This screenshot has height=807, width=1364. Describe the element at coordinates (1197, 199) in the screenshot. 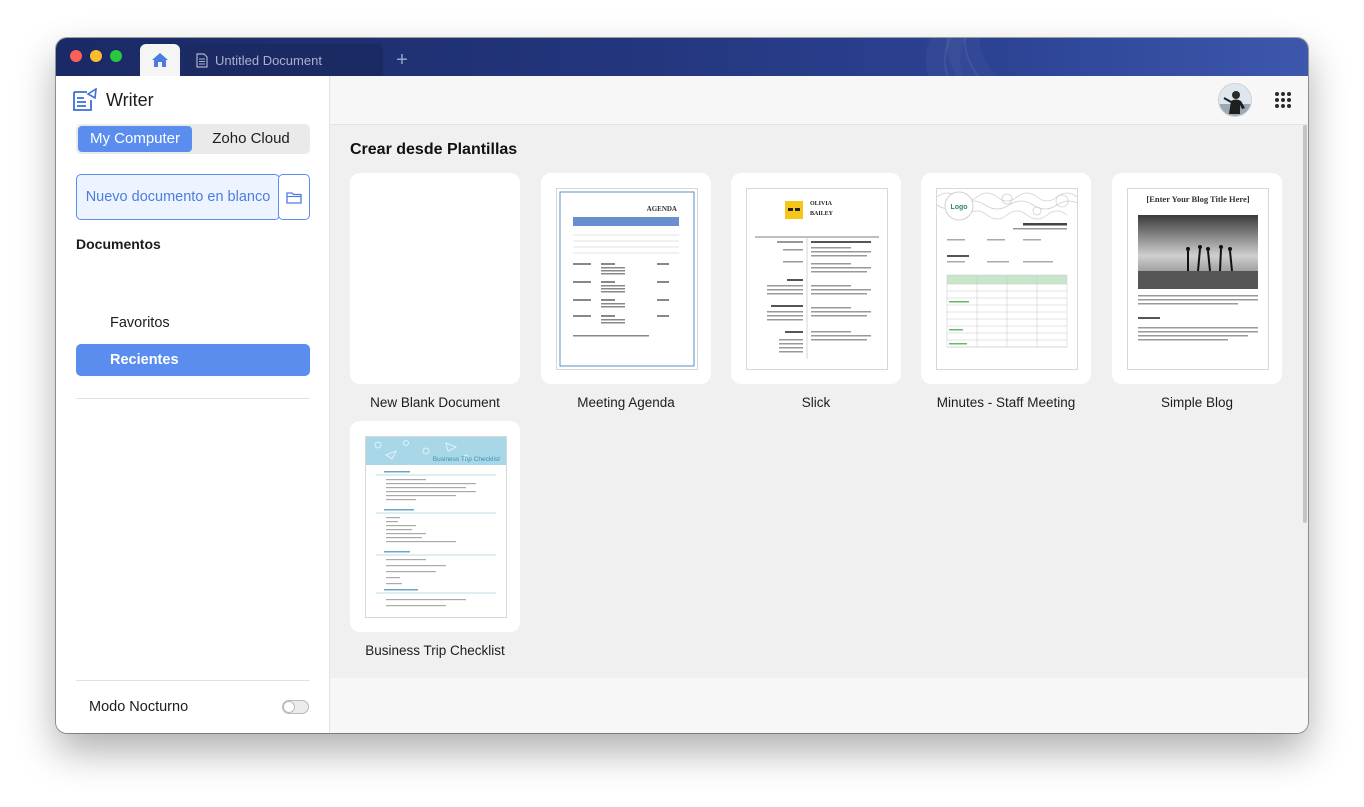

I see `blog-thumb-title: [Enter Your Blog Title Here]` at that location.